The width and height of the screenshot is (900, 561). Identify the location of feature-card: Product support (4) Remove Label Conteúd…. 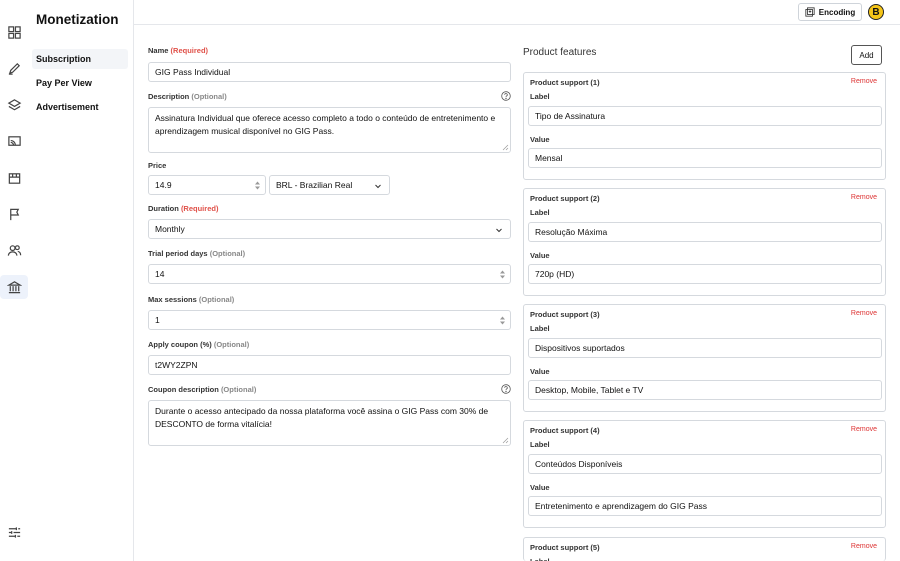
(704, 474).